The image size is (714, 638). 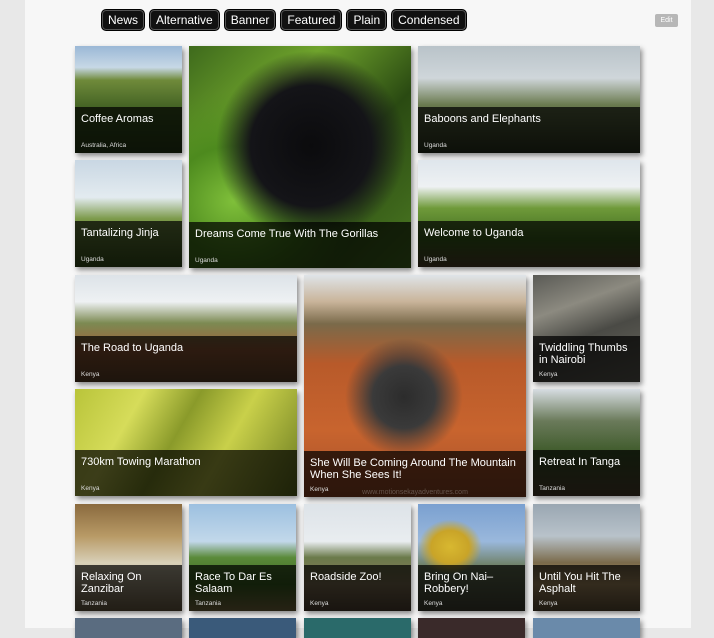 What do you see at coordinates (128, 244) in the screenshot?
I see `post-caption: Tantalizing Jinja Uganda` at bounding box center [128, 244].